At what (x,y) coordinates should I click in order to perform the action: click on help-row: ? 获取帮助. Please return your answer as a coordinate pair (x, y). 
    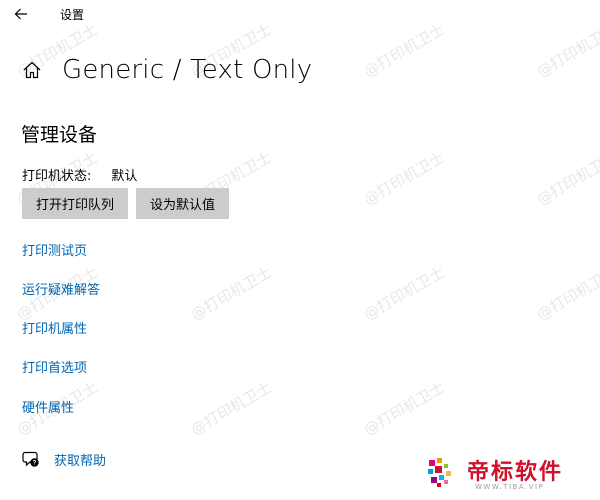
    Looking at the image, I should click on (63, 459).